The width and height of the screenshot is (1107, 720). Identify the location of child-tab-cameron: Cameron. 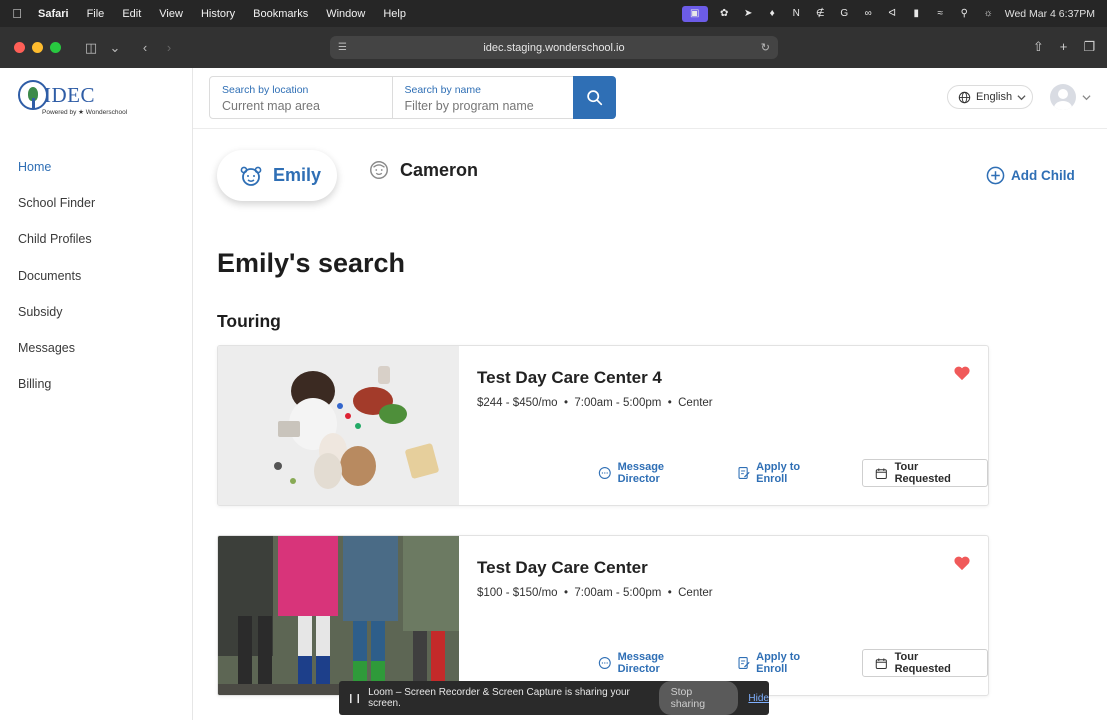
(423, 170).